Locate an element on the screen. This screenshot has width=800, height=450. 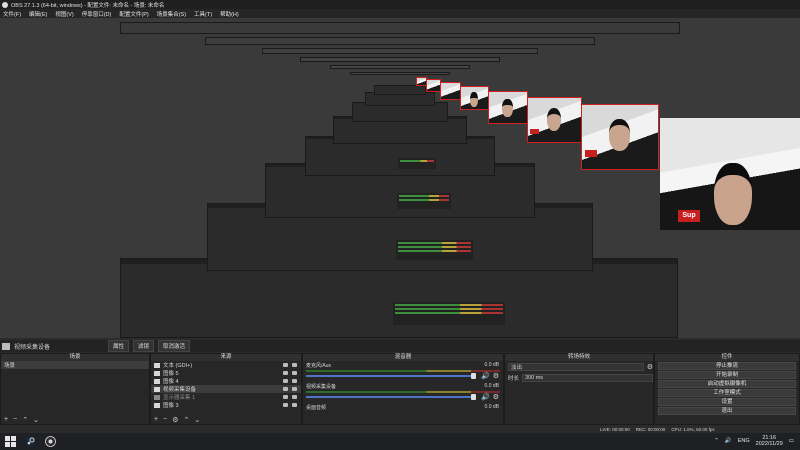
chevron-up-icon: ⌃ is located at coordinates (716, 441).